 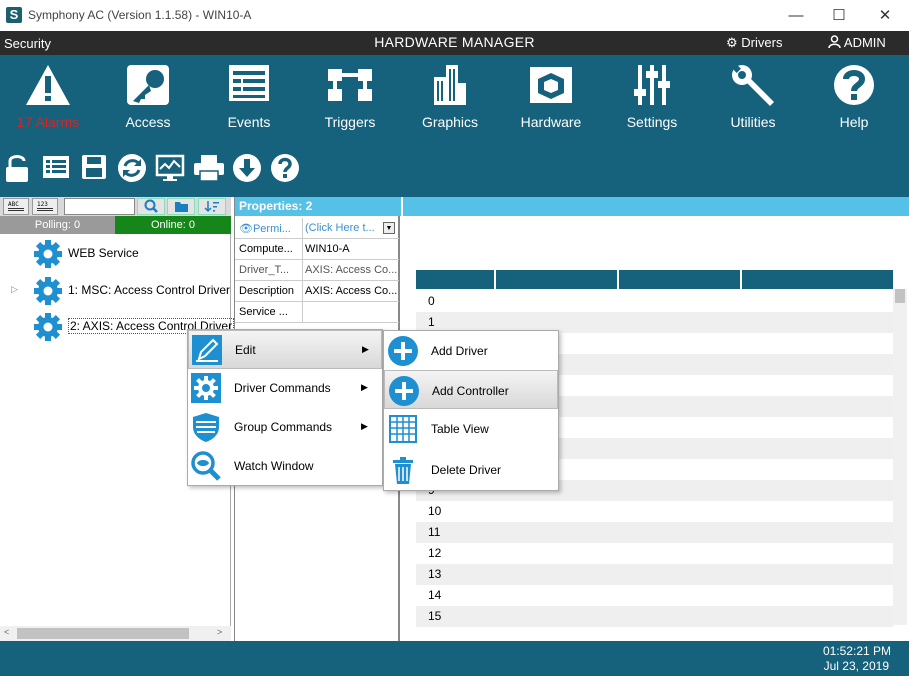 What do you see at coordinates (752, 84) in the screenshot?
I see `wrench-icon` at bounding box center [752, 84].